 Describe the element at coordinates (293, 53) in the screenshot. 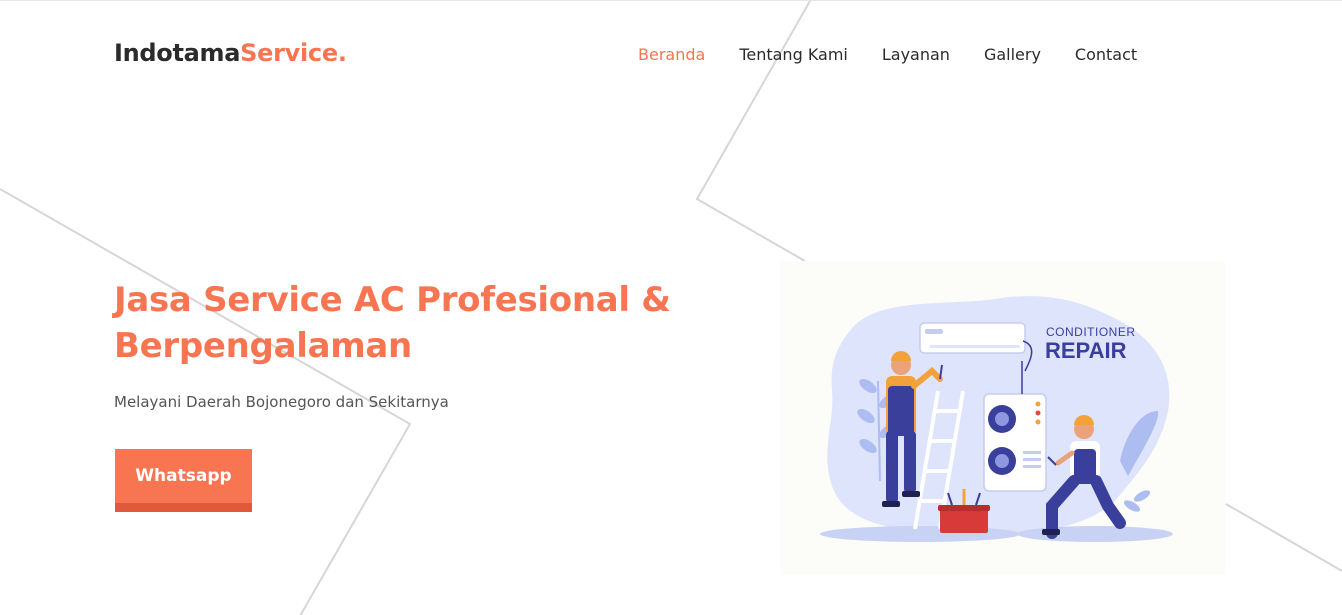

I see `logo-text-accent: Service.` at that location.